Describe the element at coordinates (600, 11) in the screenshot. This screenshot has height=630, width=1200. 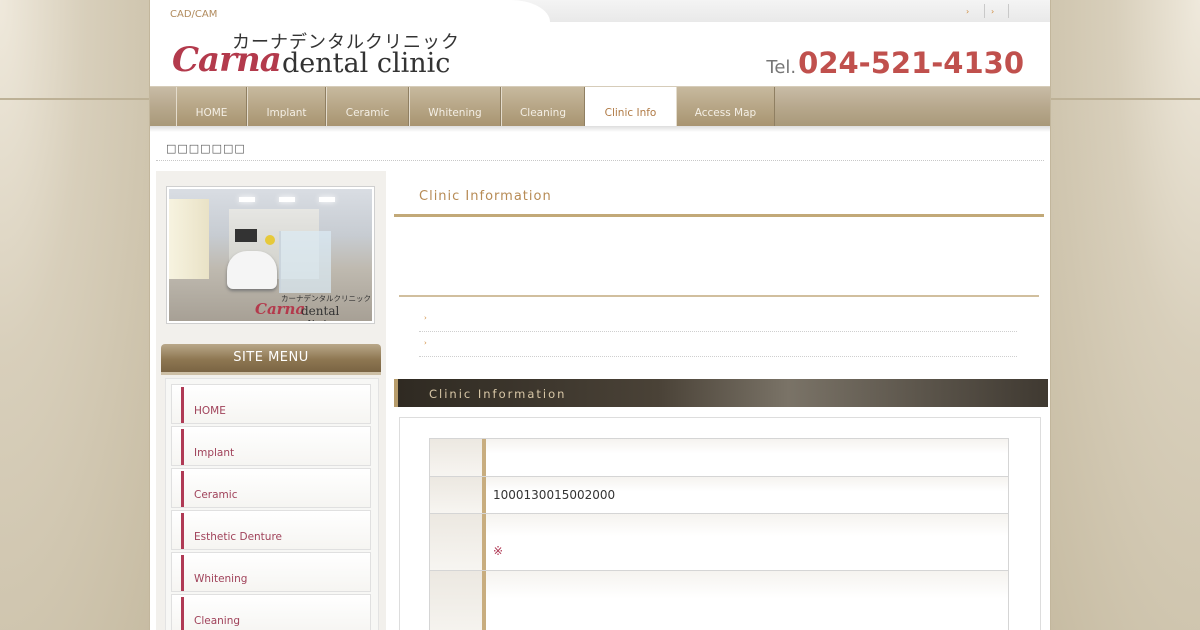
I see `header-top-bar` at that location.